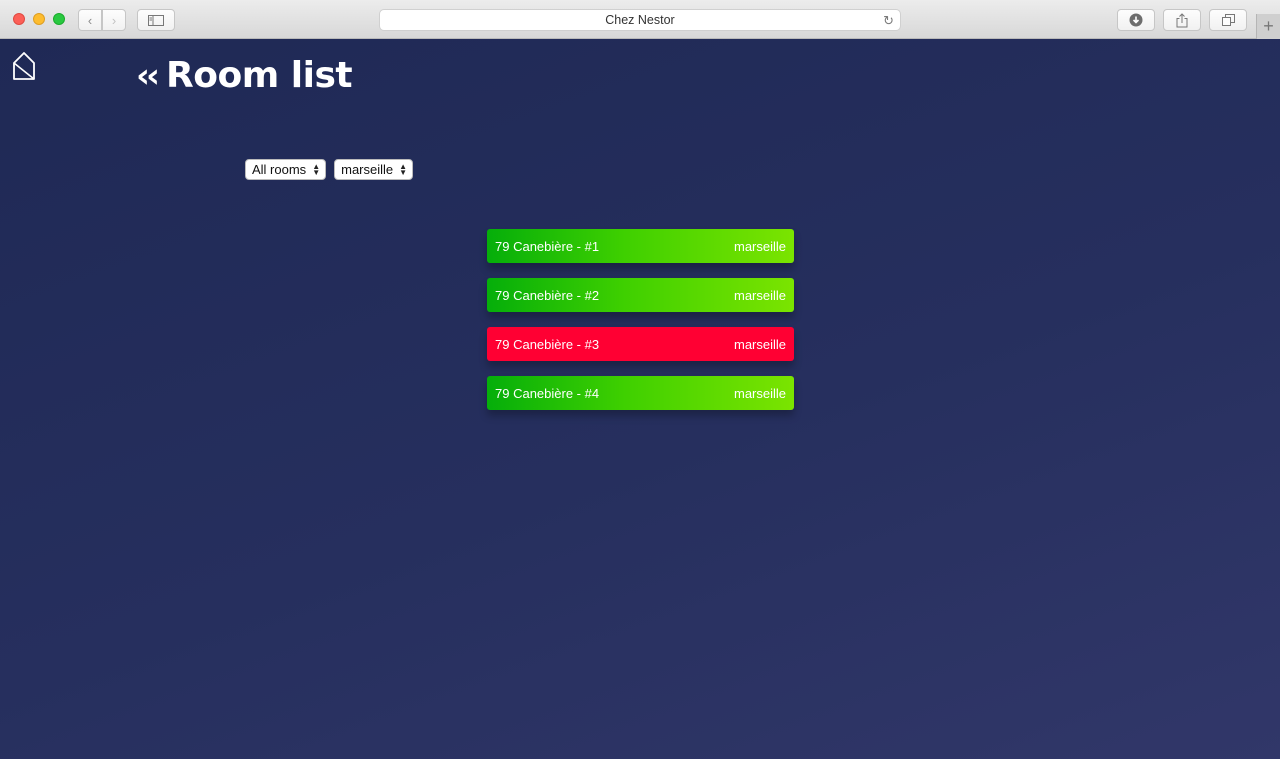  I want to click on back-chevrons-icon: ‹‹, so click(148, 76).